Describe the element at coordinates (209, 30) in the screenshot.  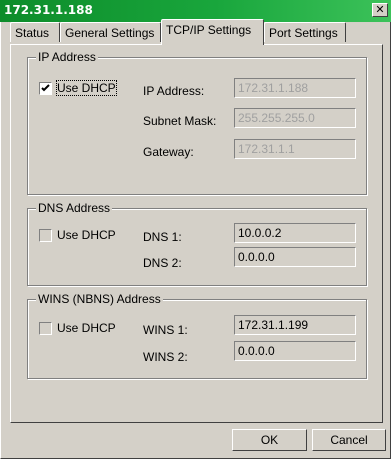
I see `tab-label: TCP/IP Settings` at that location.